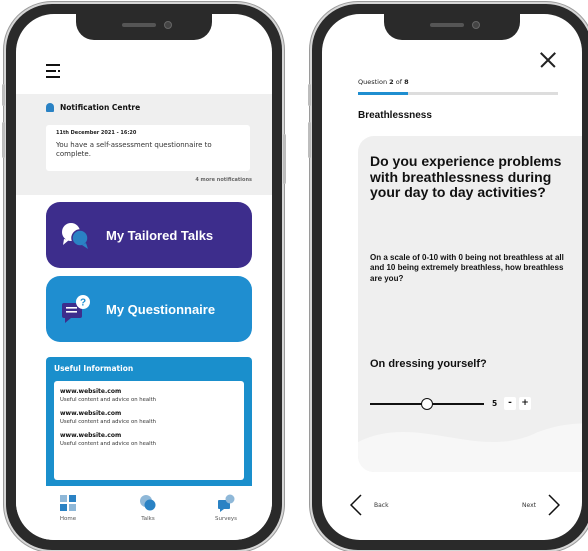 This screenshot has width=588, height=551. I want to click on decrement-button: -, so click(510, 403).